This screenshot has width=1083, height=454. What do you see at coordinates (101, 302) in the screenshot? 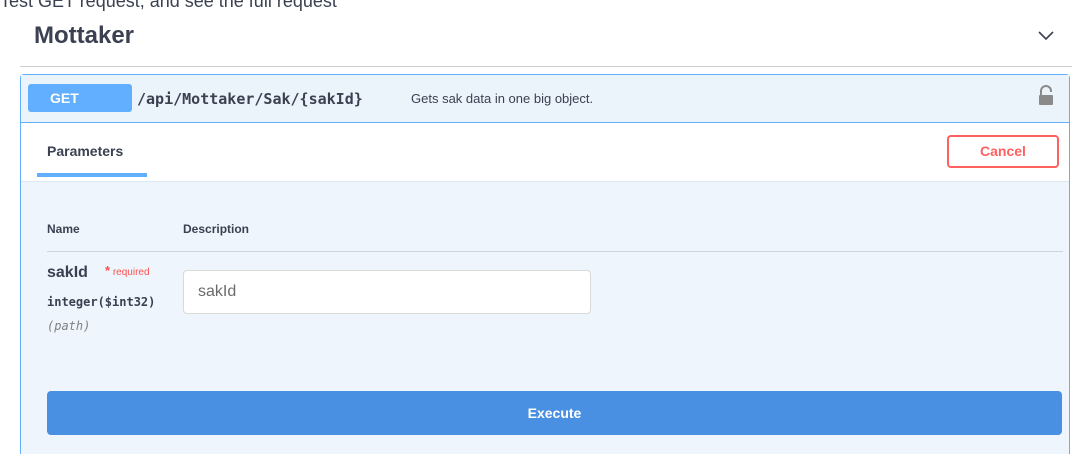
I see `parameter-type: integer($int32)` at bounding box center [101, 302].